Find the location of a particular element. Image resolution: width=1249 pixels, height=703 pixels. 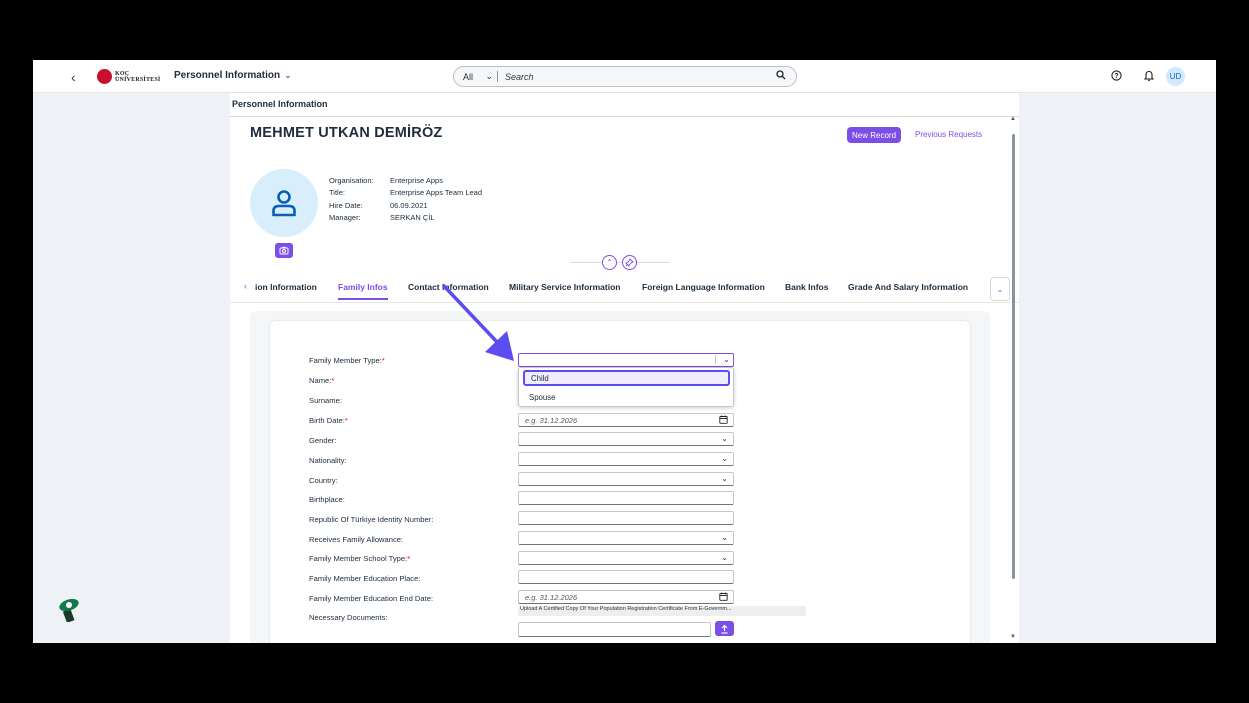

previous-requests-link: Previous Requests is located at coordinates (948, 134).